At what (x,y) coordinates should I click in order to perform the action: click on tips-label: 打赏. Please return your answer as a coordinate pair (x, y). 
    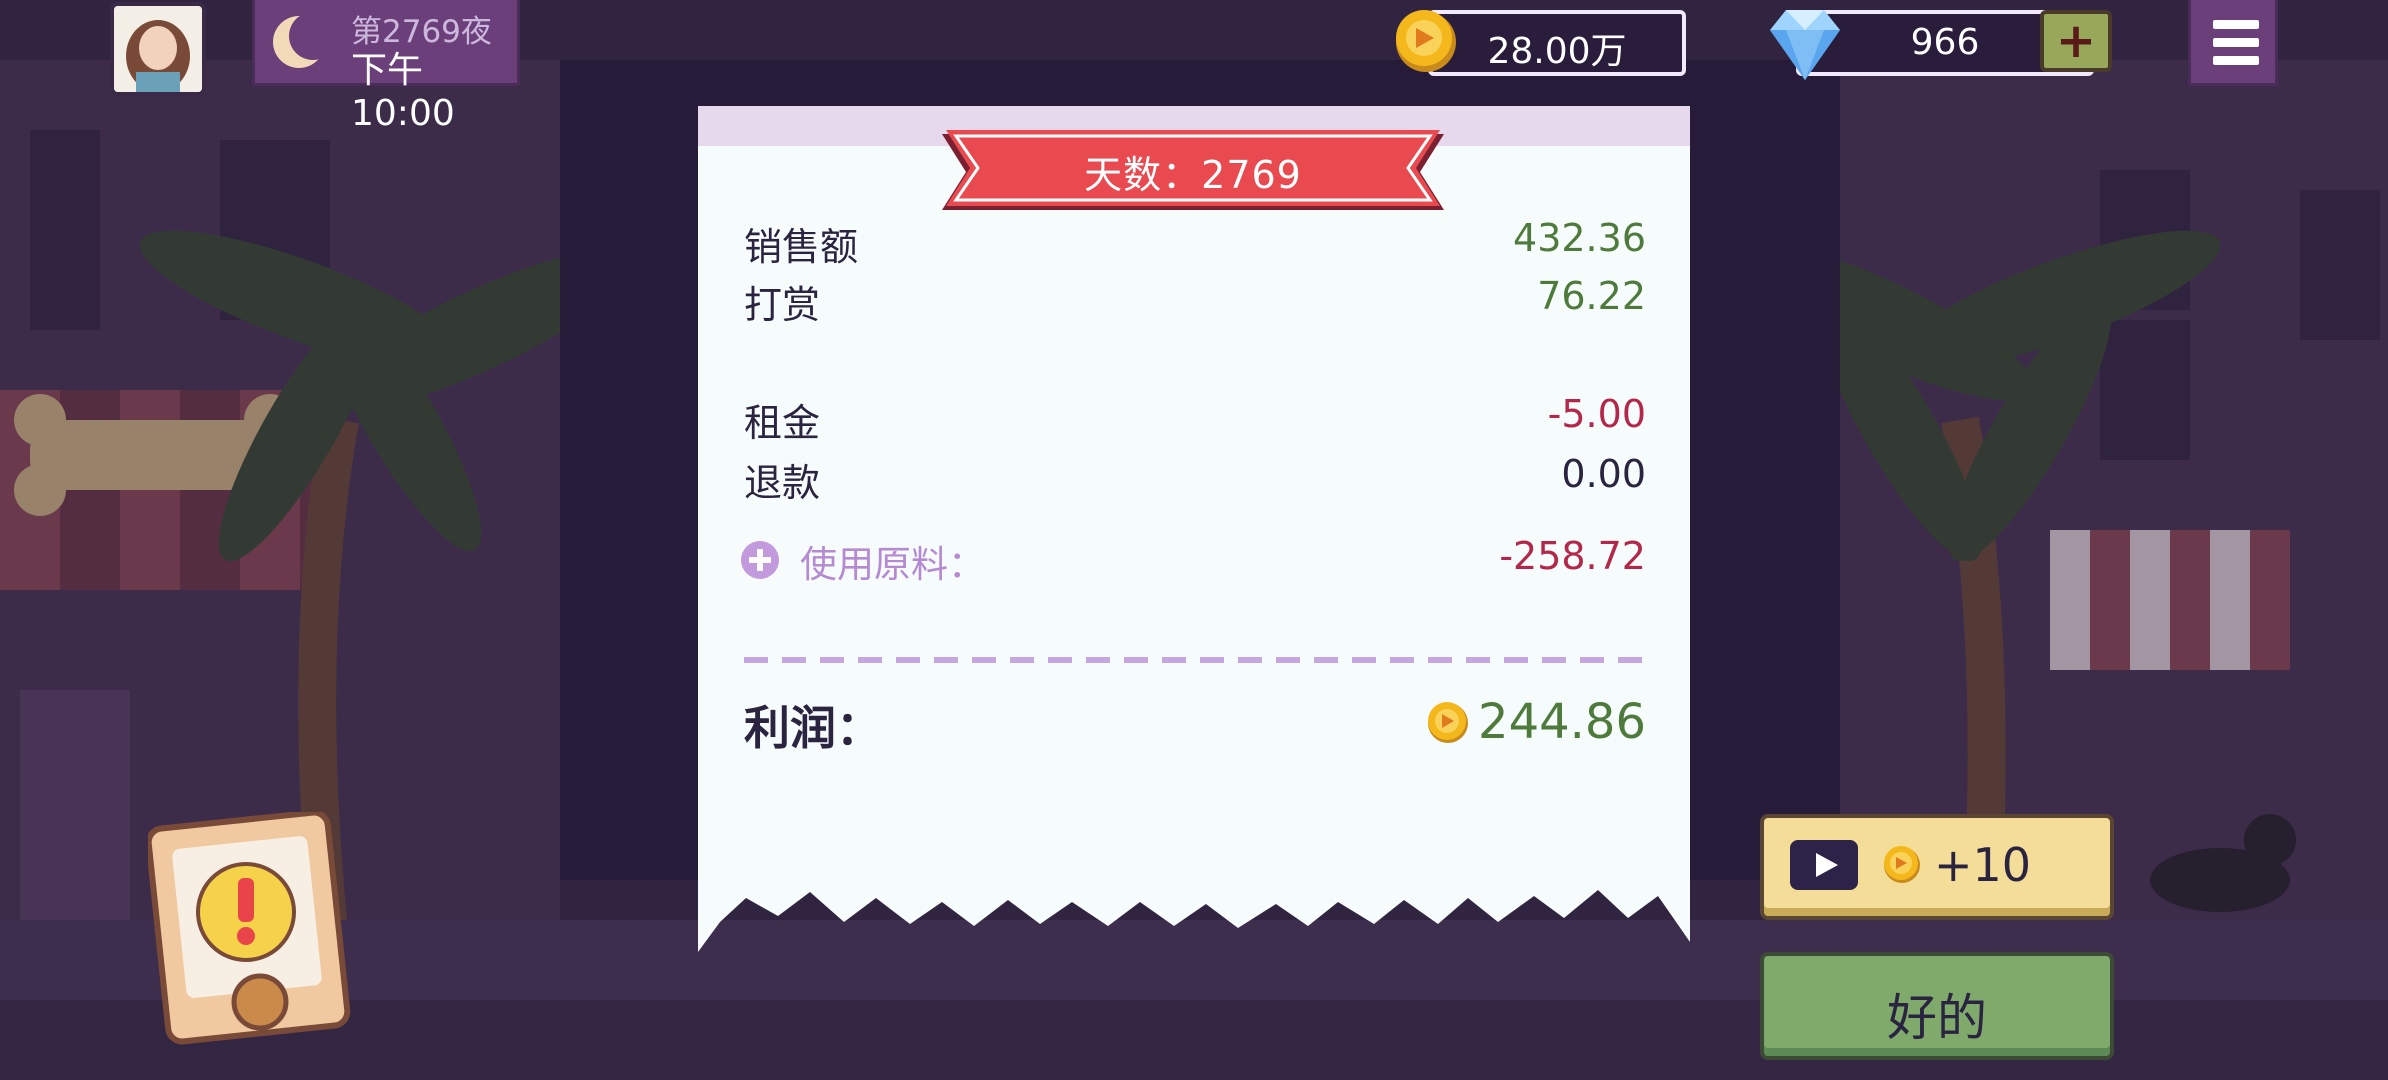
    Looking at the image, I should click on (782, 305).